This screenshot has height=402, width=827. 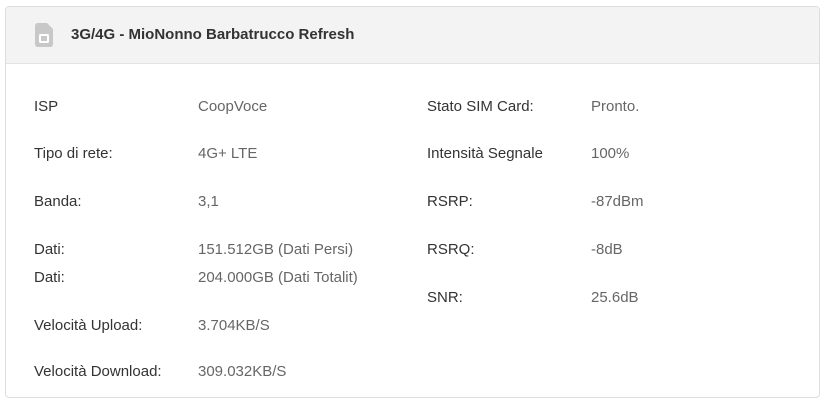 I want to click on data-total-label: Dati:, so click(x=49, y=277).